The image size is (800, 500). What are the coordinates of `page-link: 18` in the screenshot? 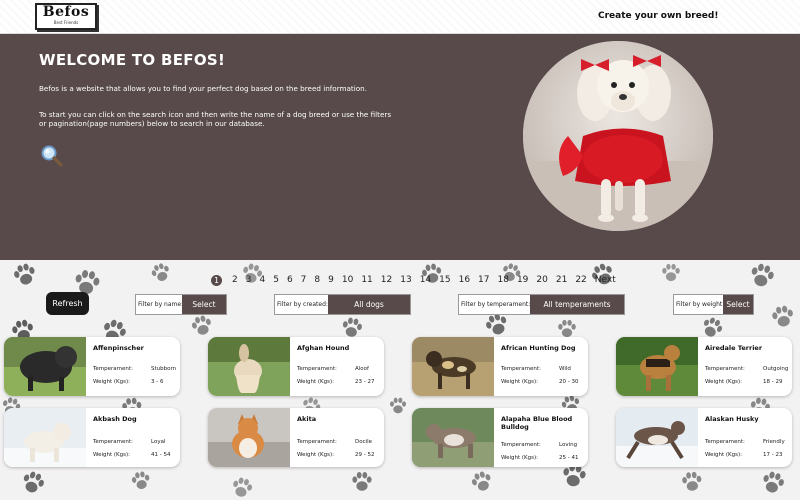 It's located at (503, 280).